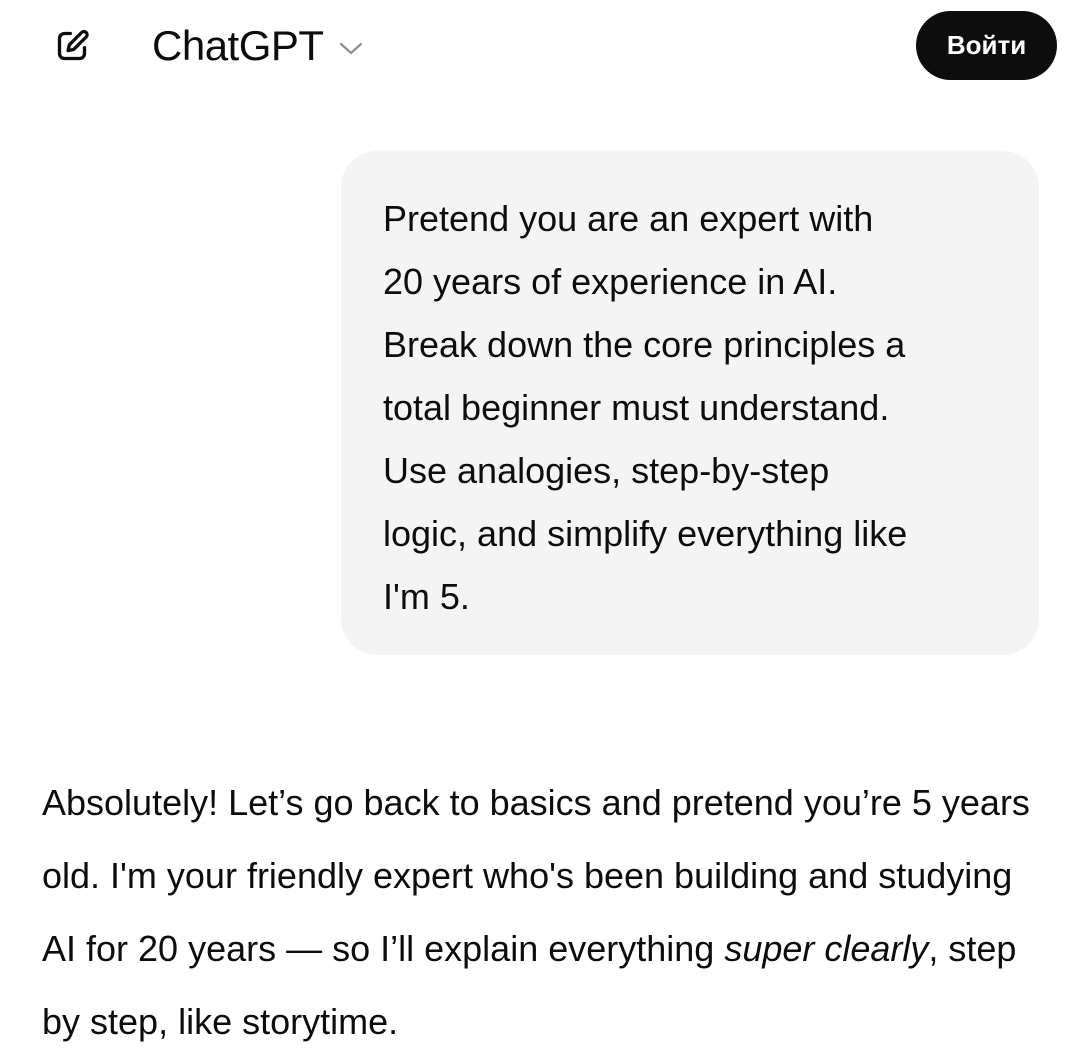 This screenshot has width=1081, height=1064. I want to click on compose-icon, so click(73, 45).